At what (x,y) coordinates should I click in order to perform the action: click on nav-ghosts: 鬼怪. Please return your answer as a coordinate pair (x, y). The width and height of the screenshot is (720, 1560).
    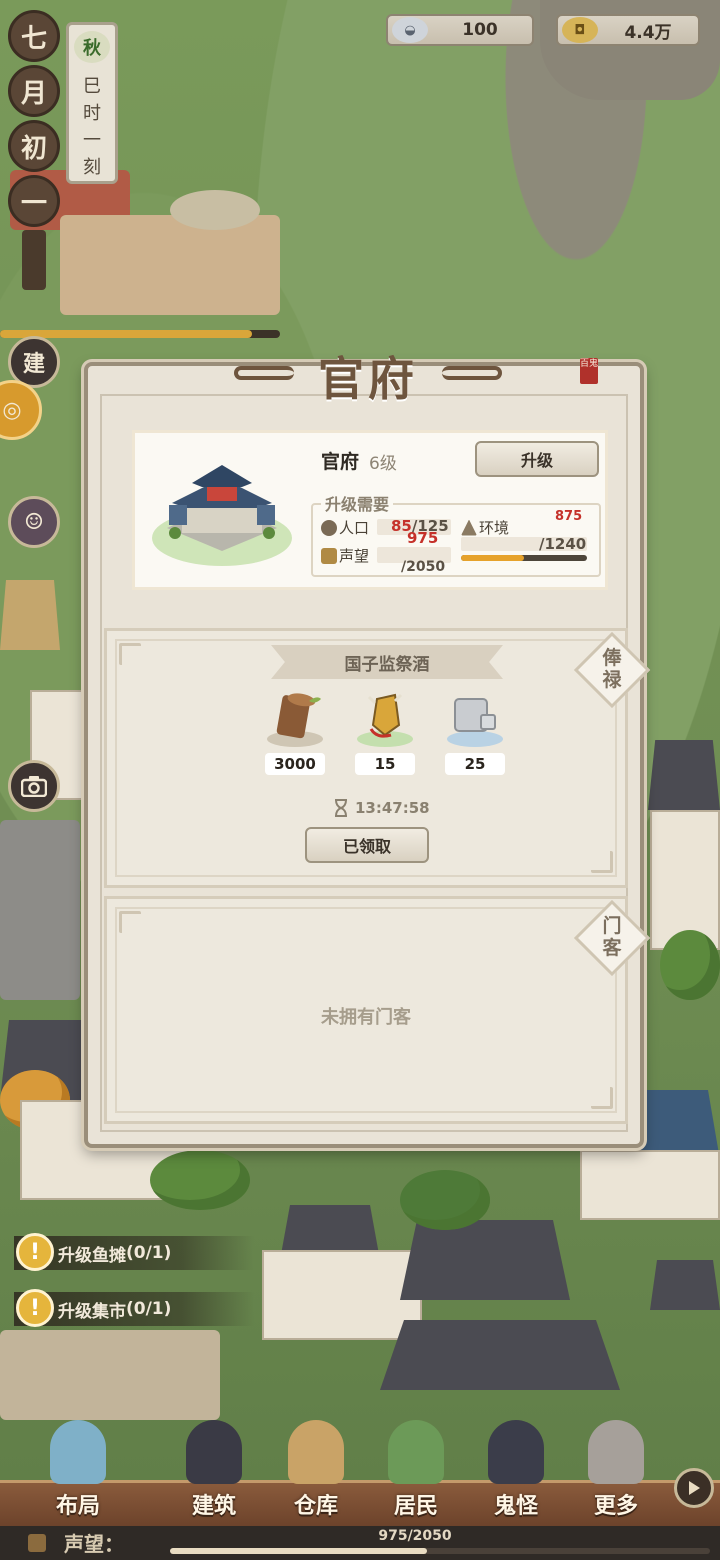
    Looking at the image, I should click on (516, 1470).